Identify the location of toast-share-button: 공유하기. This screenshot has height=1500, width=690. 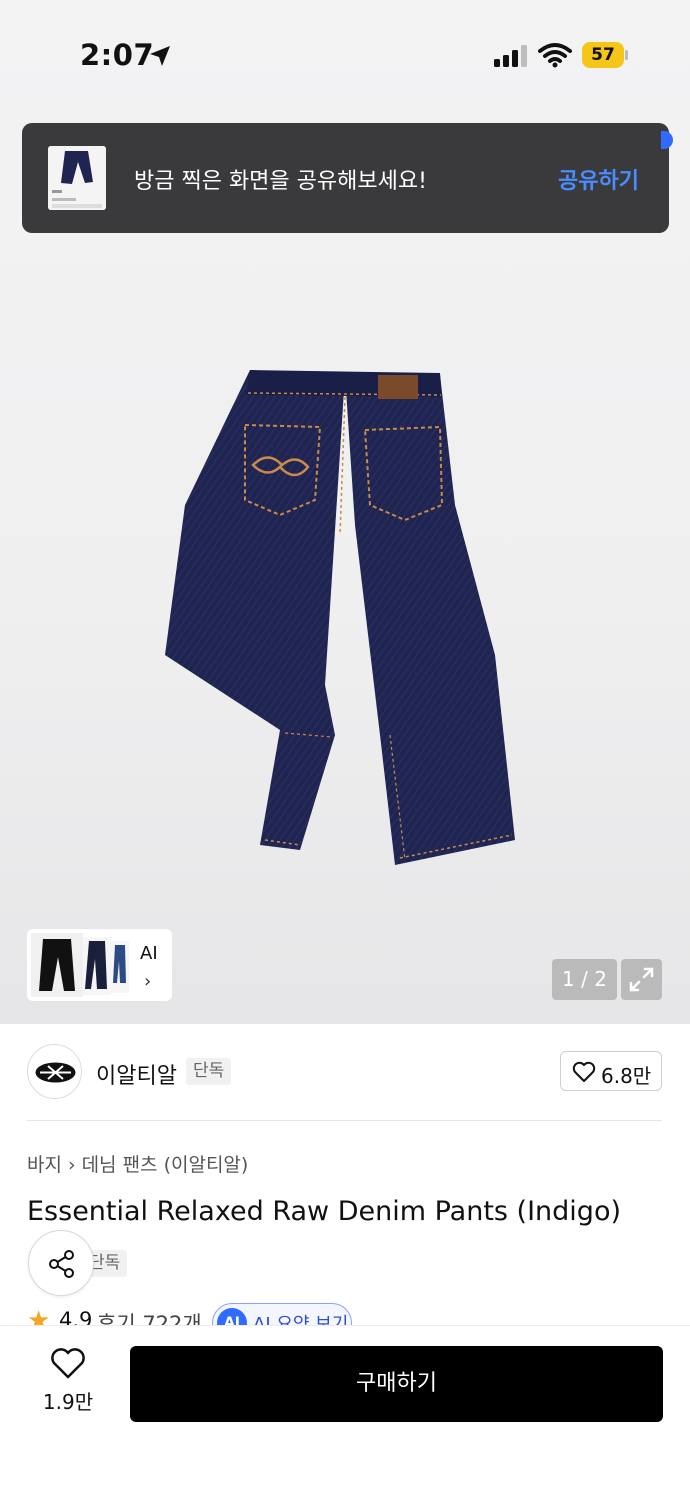
(598, 179).